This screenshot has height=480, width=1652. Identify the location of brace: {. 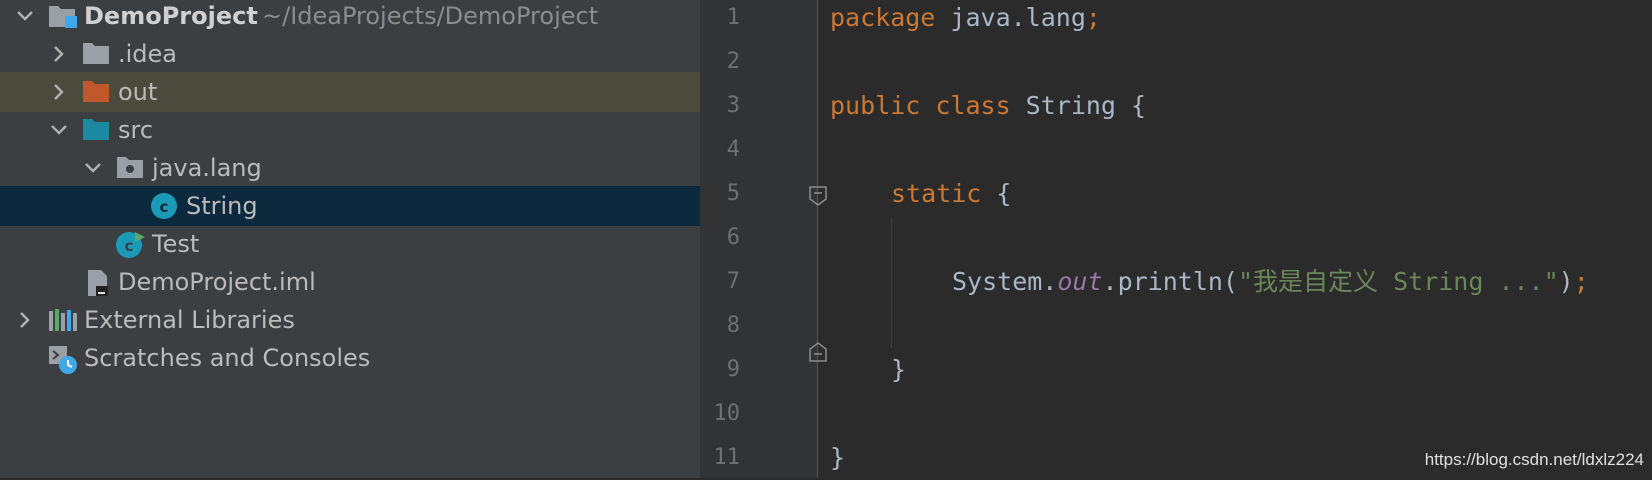
(996, 193).